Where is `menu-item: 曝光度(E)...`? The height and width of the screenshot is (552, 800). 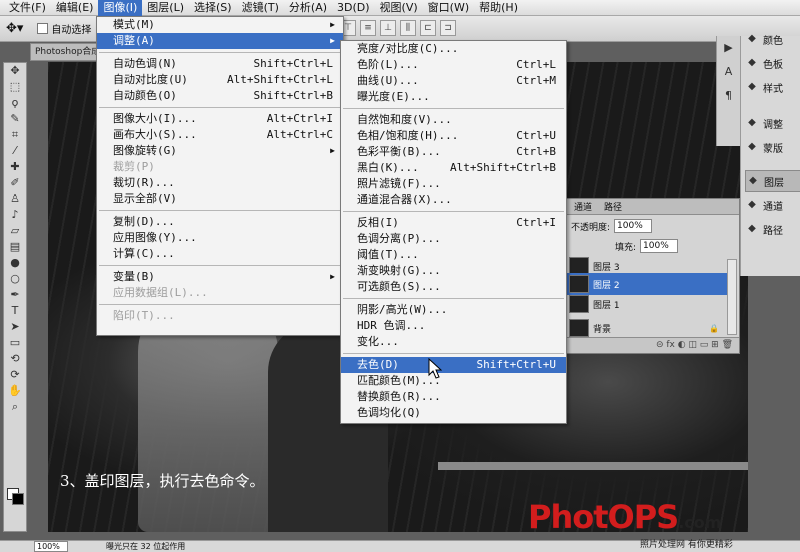
menu-item: 曝光度(E)... is located at coordinates (453, 97).